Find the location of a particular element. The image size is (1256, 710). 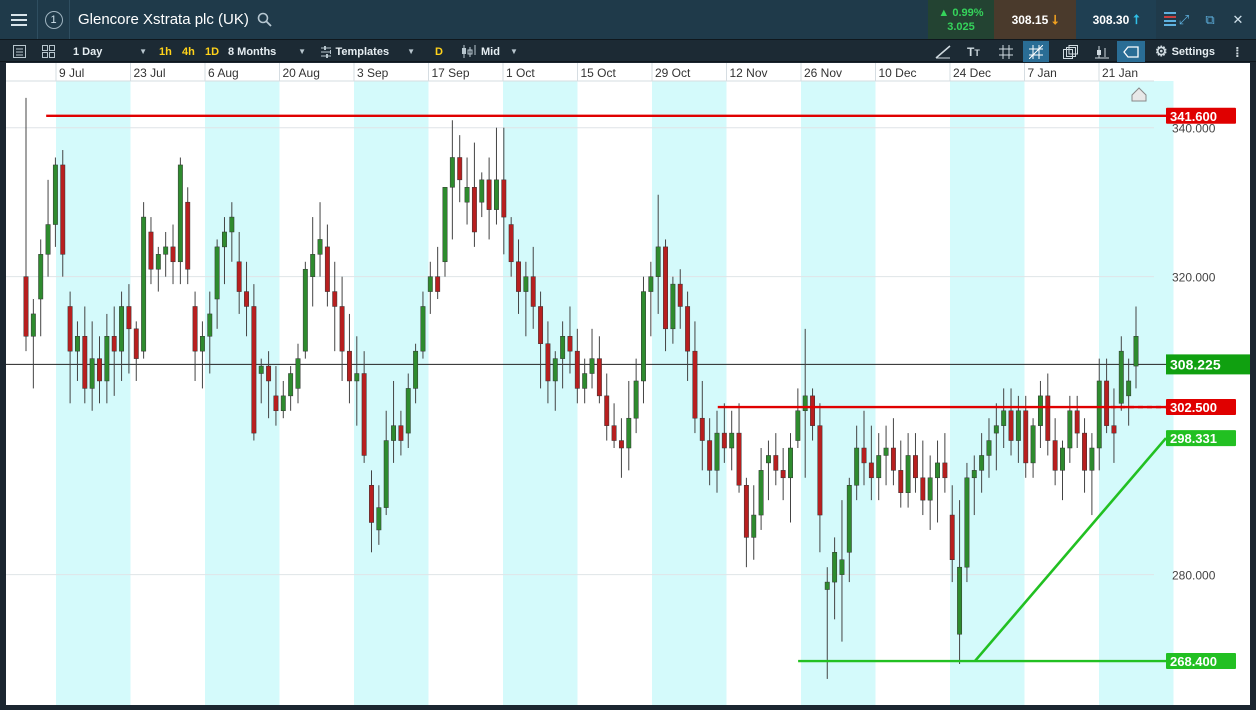

x-tick-label: 9 Jul is located at coordinates (71, 73).